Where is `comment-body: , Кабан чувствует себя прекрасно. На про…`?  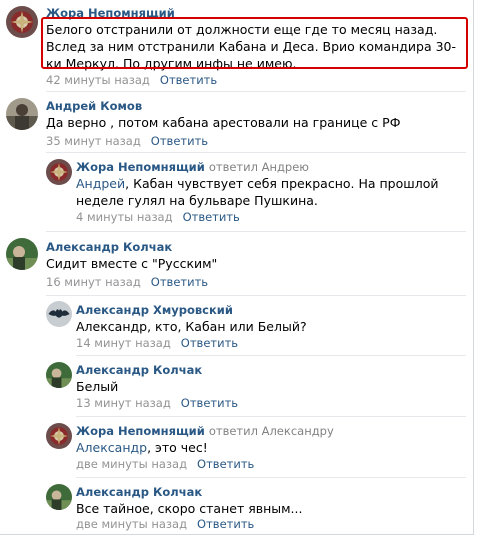
comment-body: , Кабан чувствует себя прекрасно. На про… is located at coordinates (257, 192).